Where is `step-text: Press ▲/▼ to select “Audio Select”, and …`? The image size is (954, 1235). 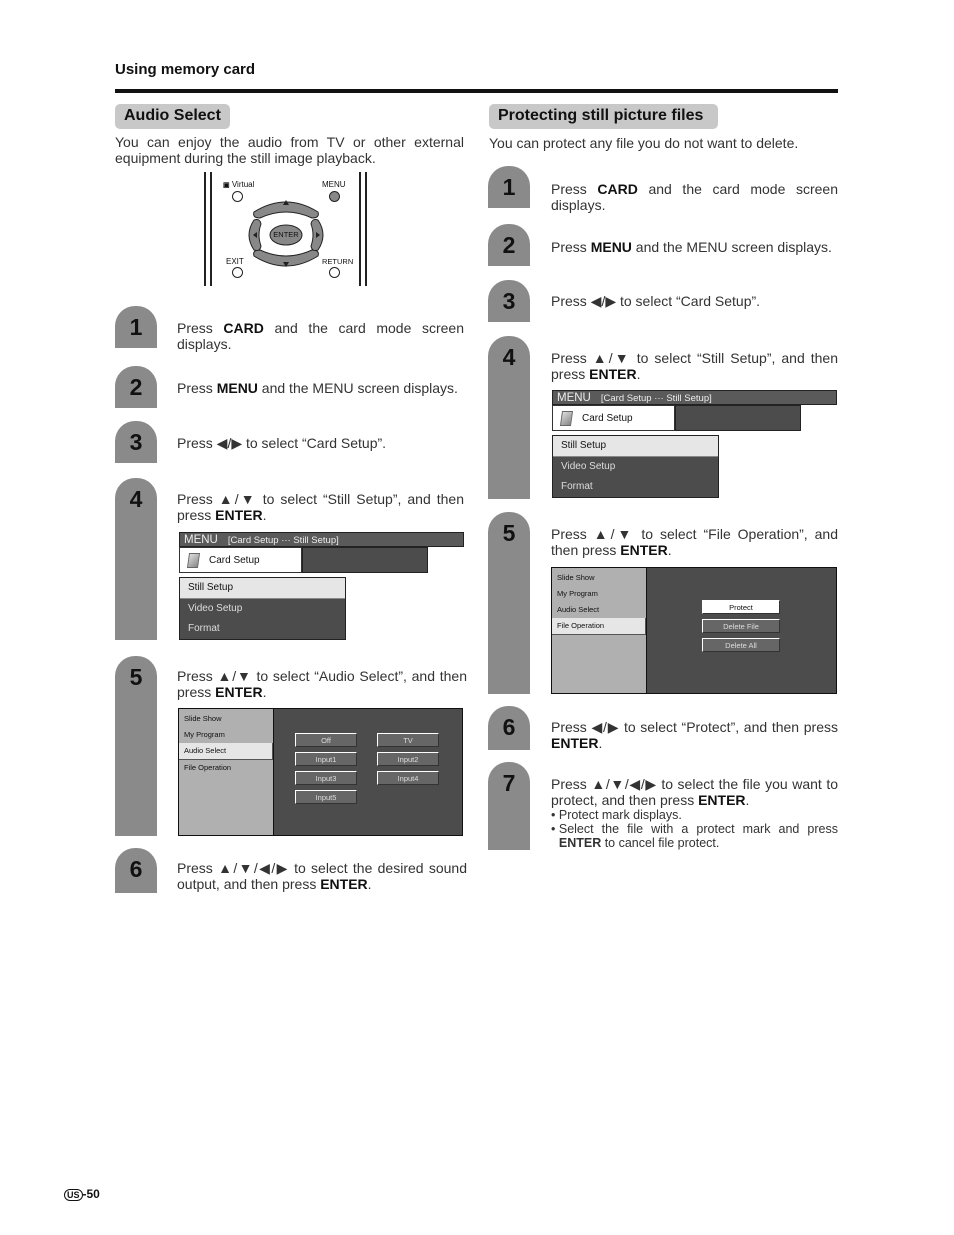
step-text: Press ▲/▼ to select “Audio Select”, and … is located at coordinates (322, 684).